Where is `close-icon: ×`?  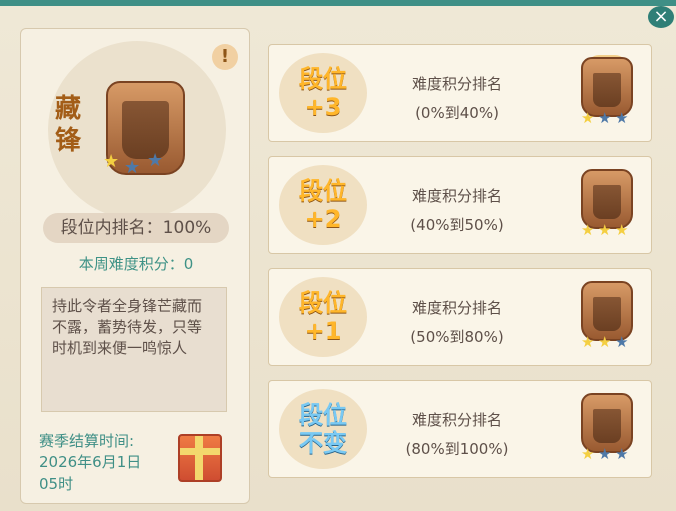
close-icon: × is located at coordinates (660, 16).